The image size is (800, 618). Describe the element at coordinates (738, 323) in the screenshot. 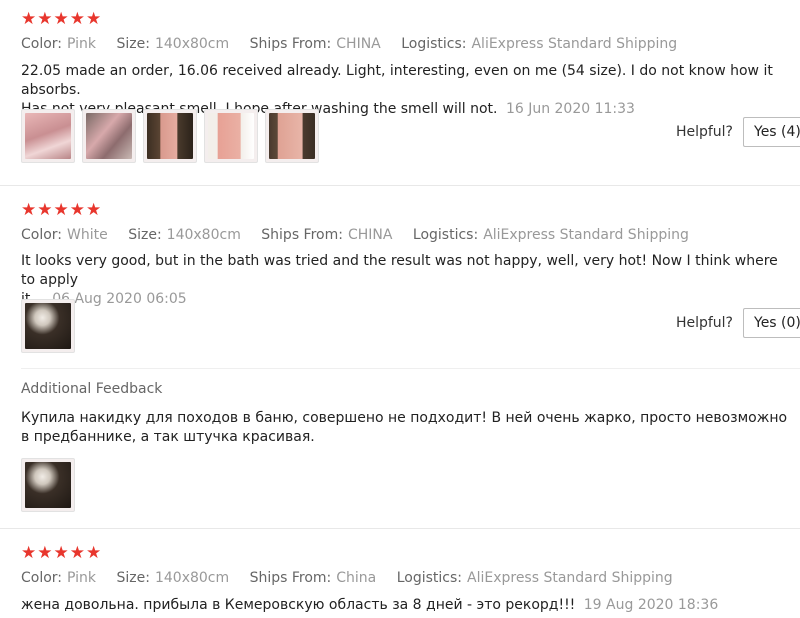

I see `helpful-control: Helpful? Yes (0)` at that location.